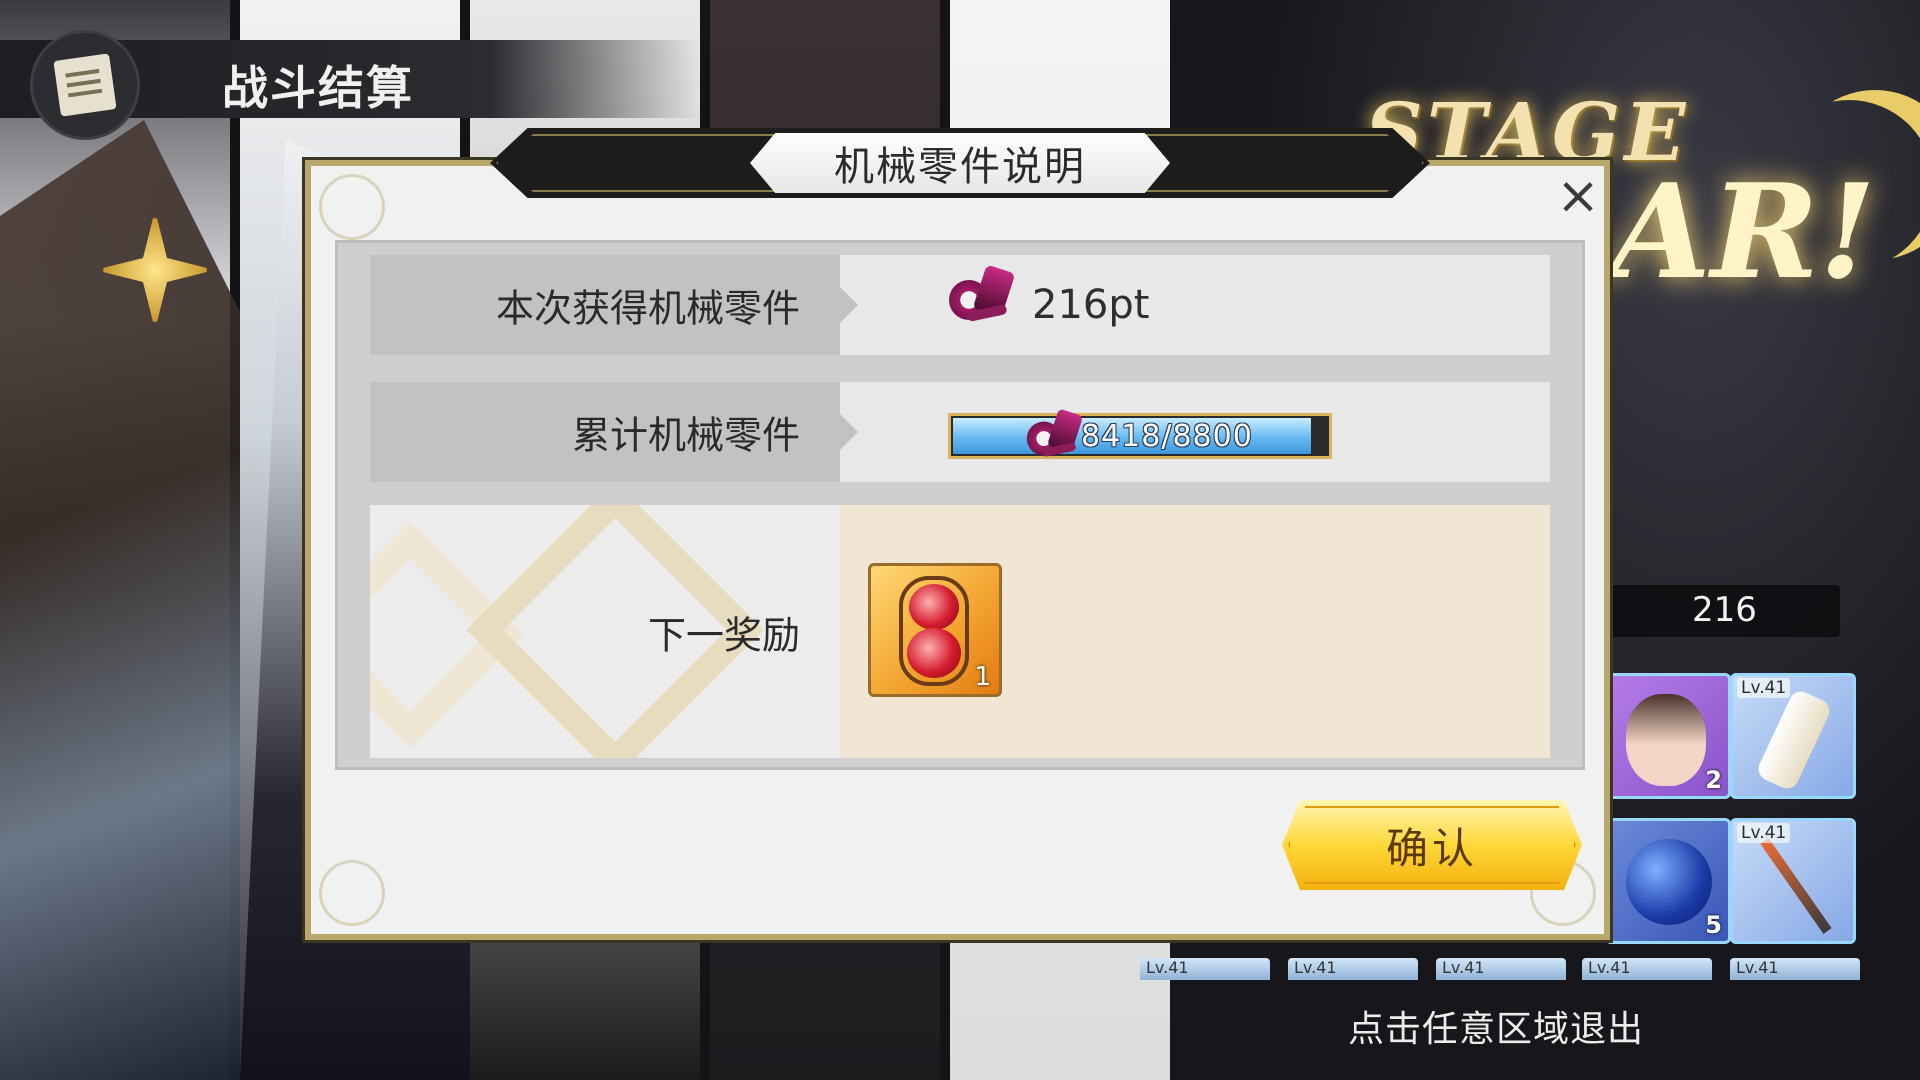 Image resolution: width=1920 pixels, height=1080 pixels. I want to click on dialog-title: 机械零件说明, so click(960, 167).